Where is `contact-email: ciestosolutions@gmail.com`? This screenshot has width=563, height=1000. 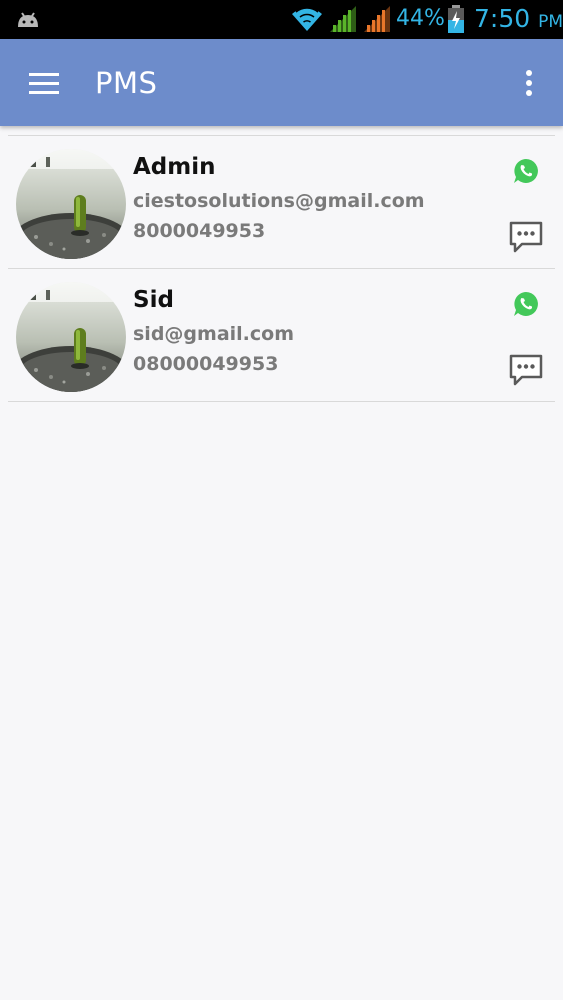 contact-email: ciestosolutions@gmail.com is located at coordinates (279, 201).